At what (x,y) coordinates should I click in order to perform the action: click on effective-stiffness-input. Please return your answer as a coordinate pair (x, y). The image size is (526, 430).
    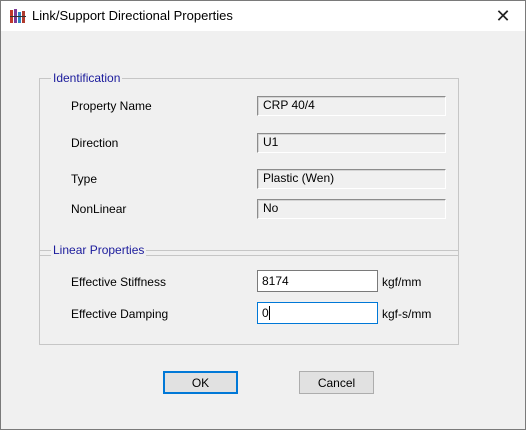
    Looking at the image, I should click on (317, 281).